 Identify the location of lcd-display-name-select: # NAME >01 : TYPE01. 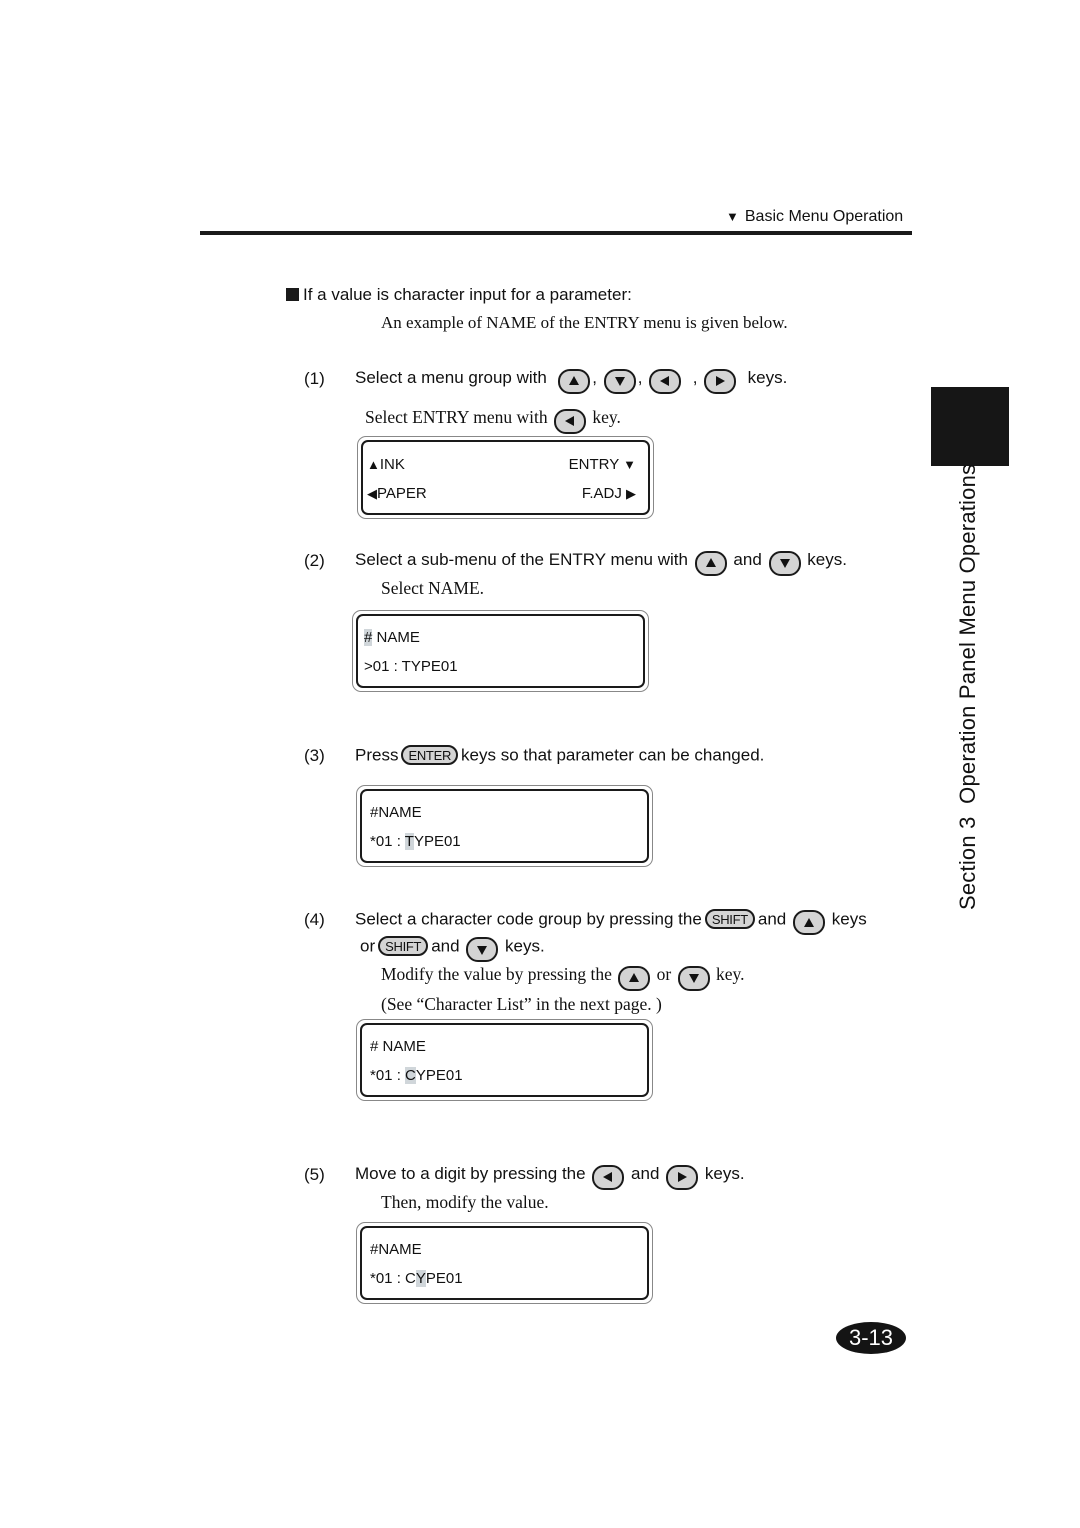
(500, 651).